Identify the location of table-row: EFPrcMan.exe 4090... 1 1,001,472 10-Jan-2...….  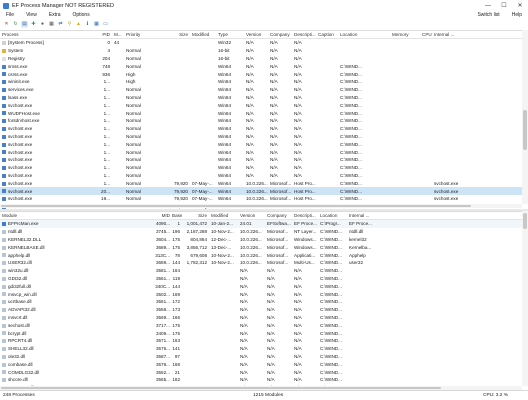
(264, 224).